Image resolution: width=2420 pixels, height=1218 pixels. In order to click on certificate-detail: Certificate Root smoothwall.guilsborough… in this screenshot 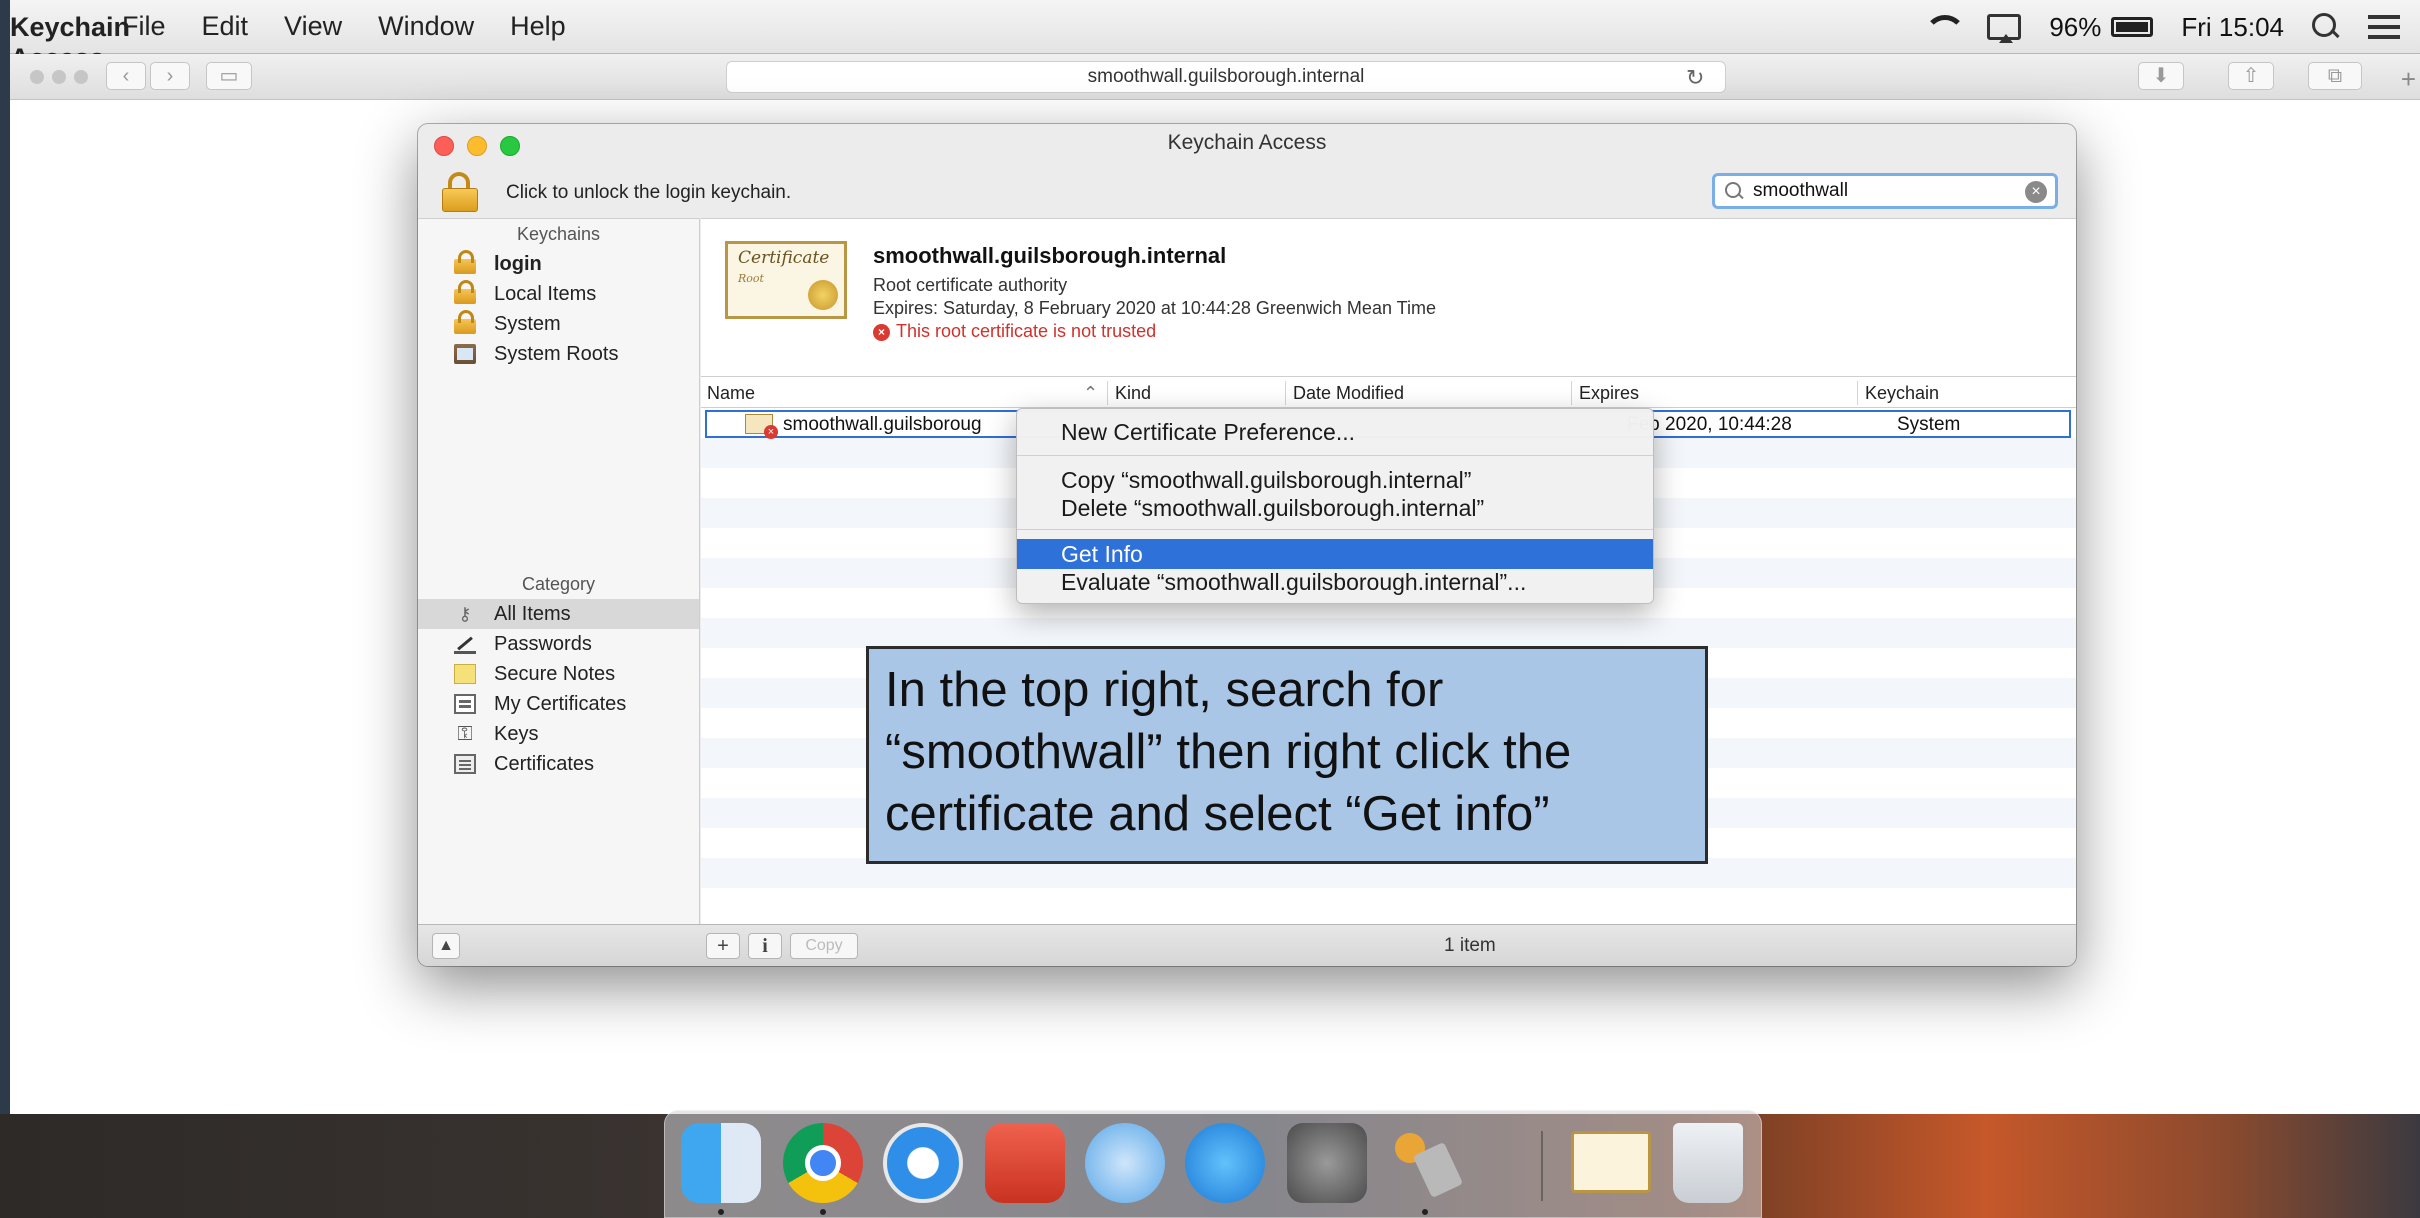, I will do `click(1388, 297)`.